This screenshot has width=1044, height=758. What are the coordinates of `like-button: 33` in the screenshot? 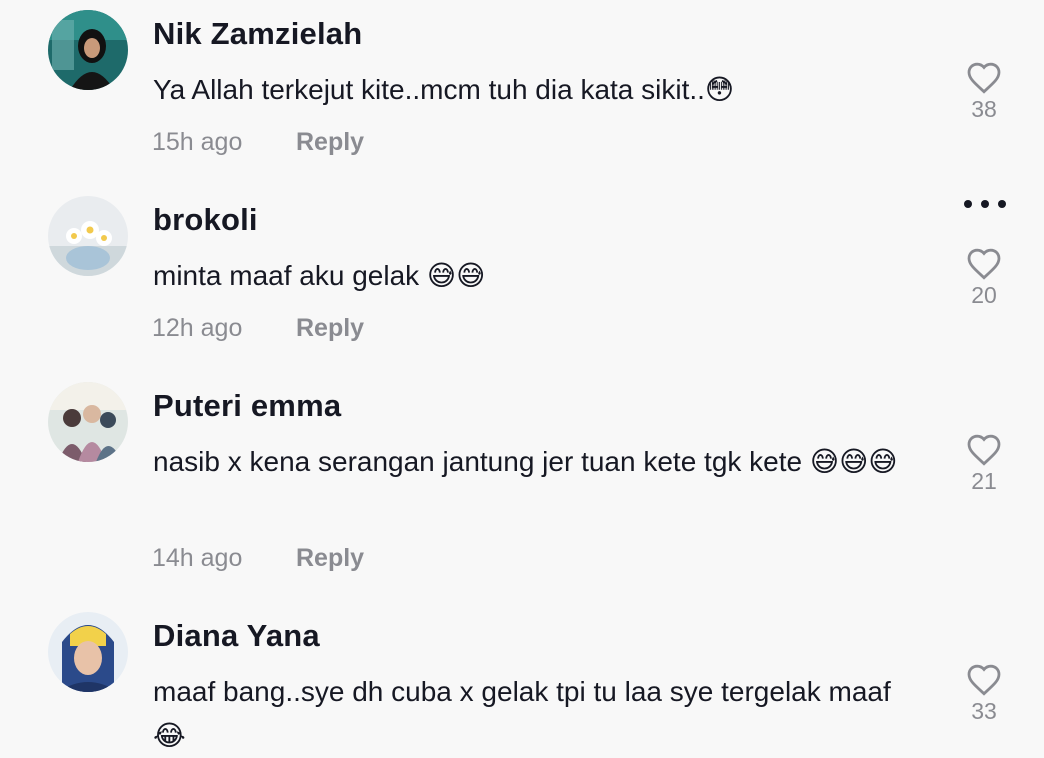 It's located at (984, 693).